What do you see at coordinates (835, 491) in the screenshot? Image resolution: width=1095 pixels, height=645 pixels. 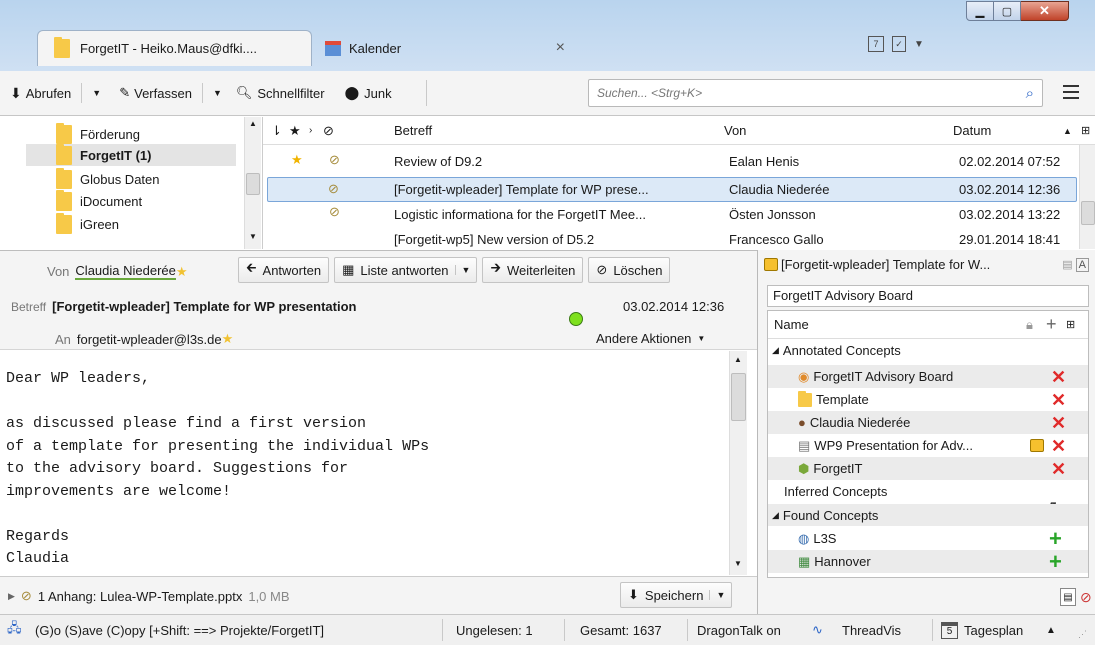 I see `tree-group-inferred: Inferred Concepts` at bounding box center [835, 491].